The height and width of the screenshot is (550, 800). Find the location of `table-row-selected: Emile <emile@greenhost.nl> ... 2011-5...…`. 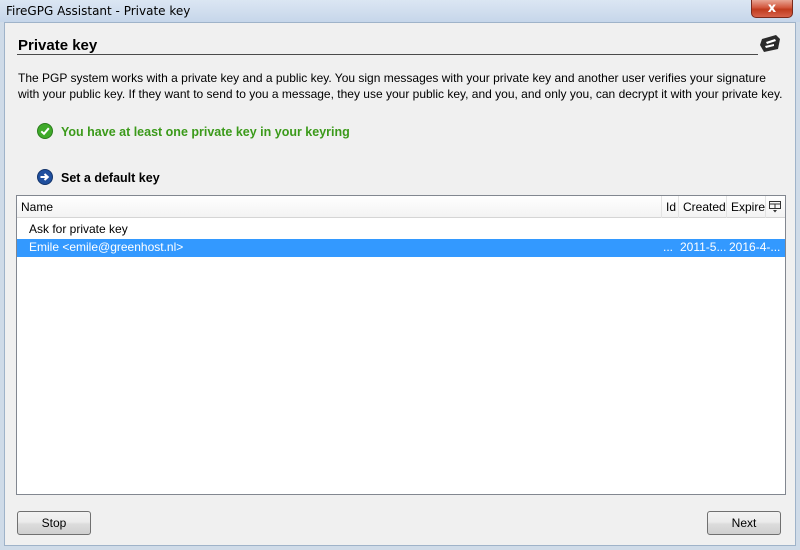

table-row-selected: Emile <emile@greenhost.nl> ... 2011-5...… is located at coordinates (401, 248).